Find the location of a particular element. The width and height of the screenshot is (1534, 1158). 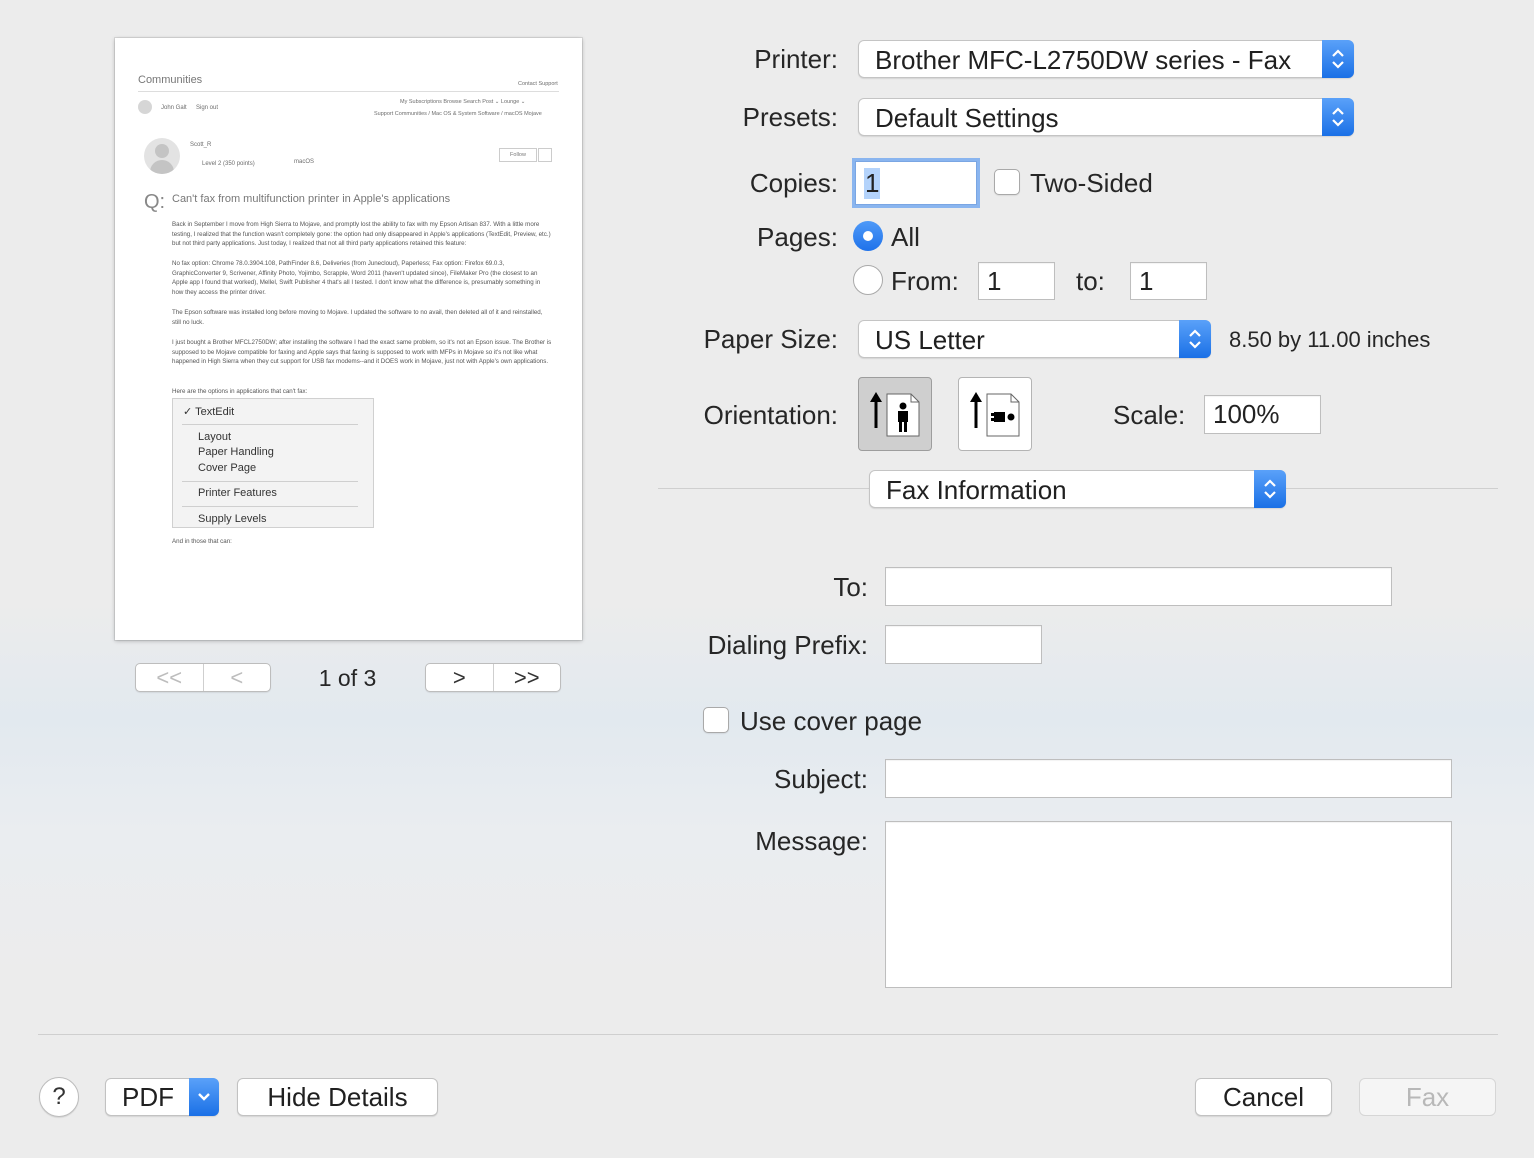

pages-all-radio is located at coordinates (868, 236).